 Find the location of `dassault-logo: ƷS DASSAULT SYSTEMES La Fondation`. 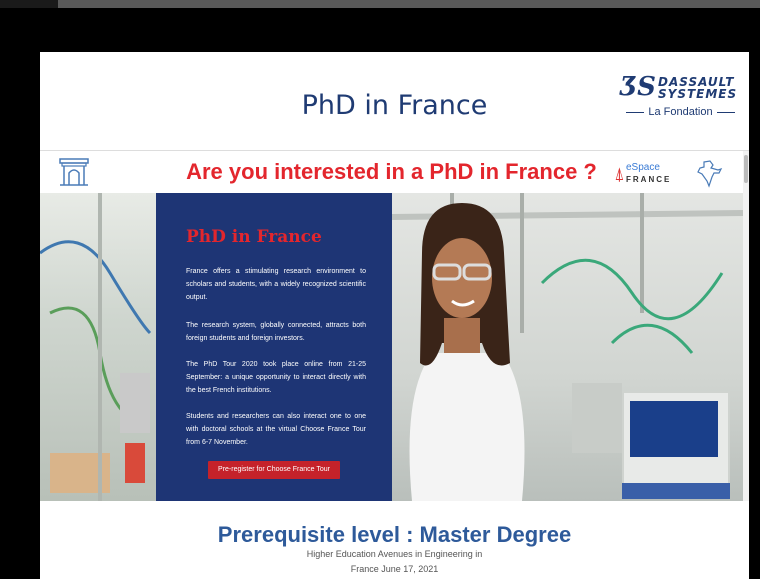

dassault-logo: ƷS DASSAULT SYSTEMES La Fondation is located at coordinates (680, 96).